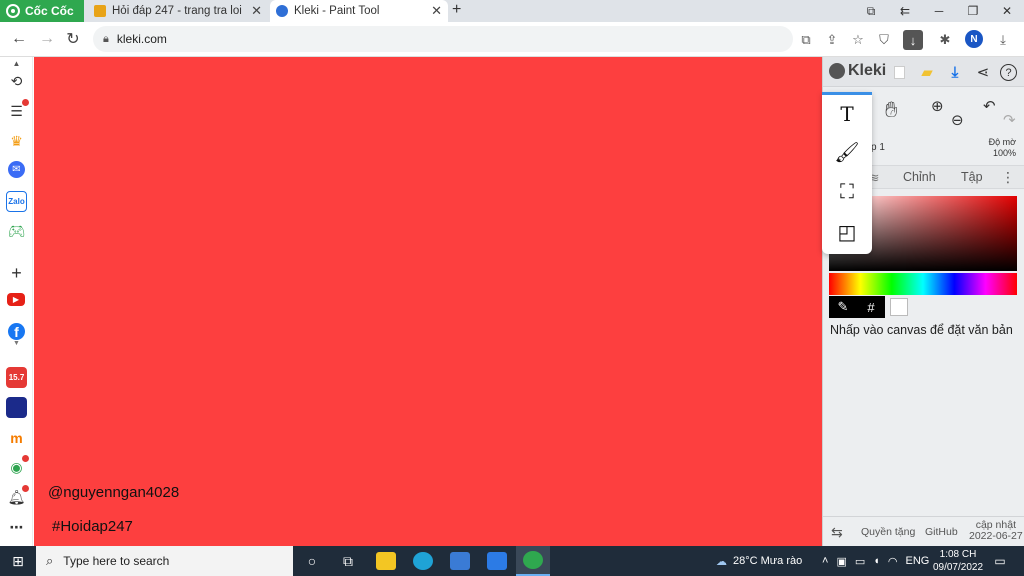 The height and width of the screenshot is (576, 1024). What do you see at coordinates (989, 106) in the screenshot?
I see `undo-icon: ↶` at bounding box center [989, 106].